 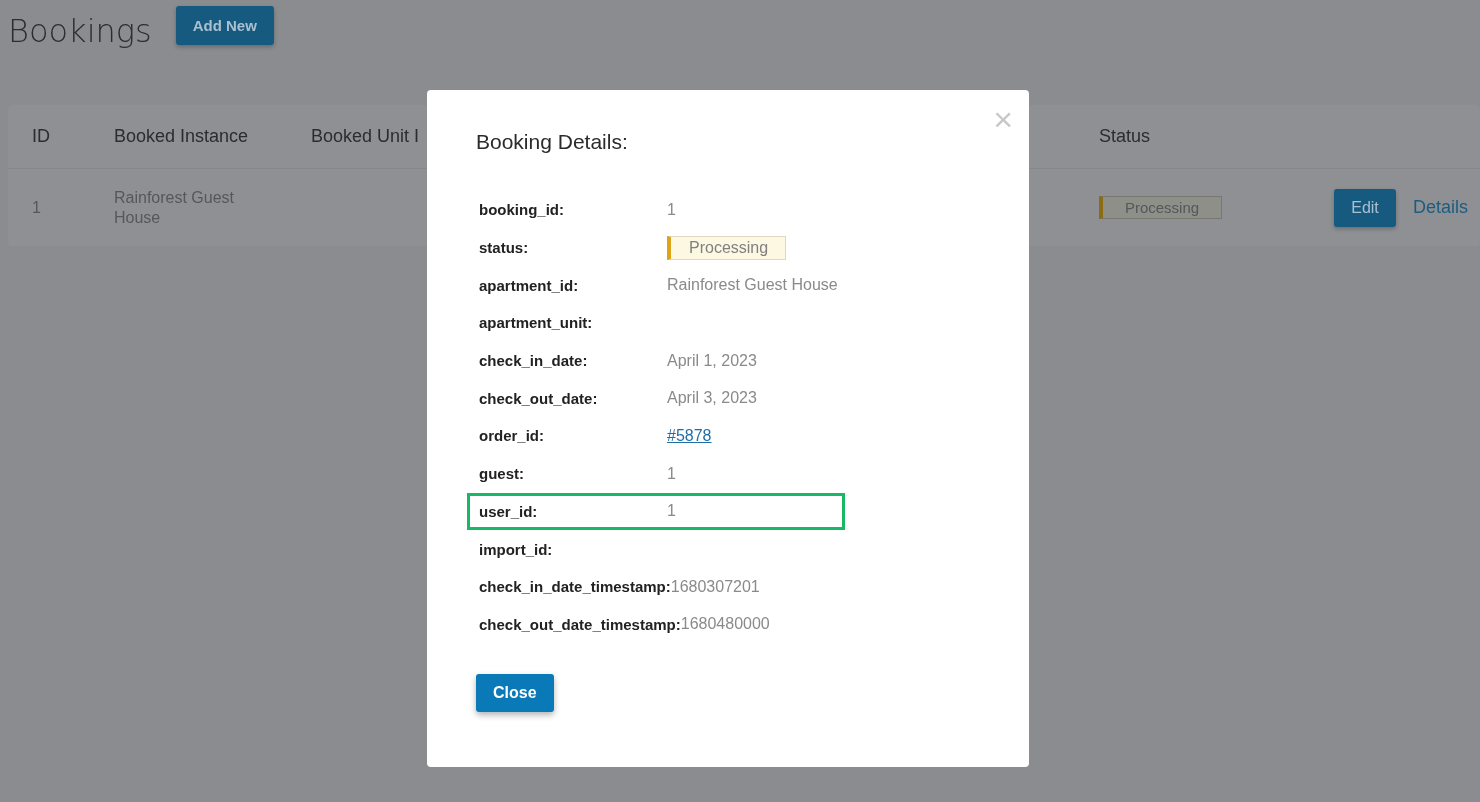 What do you see at coordinates (712, 398) in the screenshot?
I see `field-value: April 3, 2023` at bounding box center [712, 398].